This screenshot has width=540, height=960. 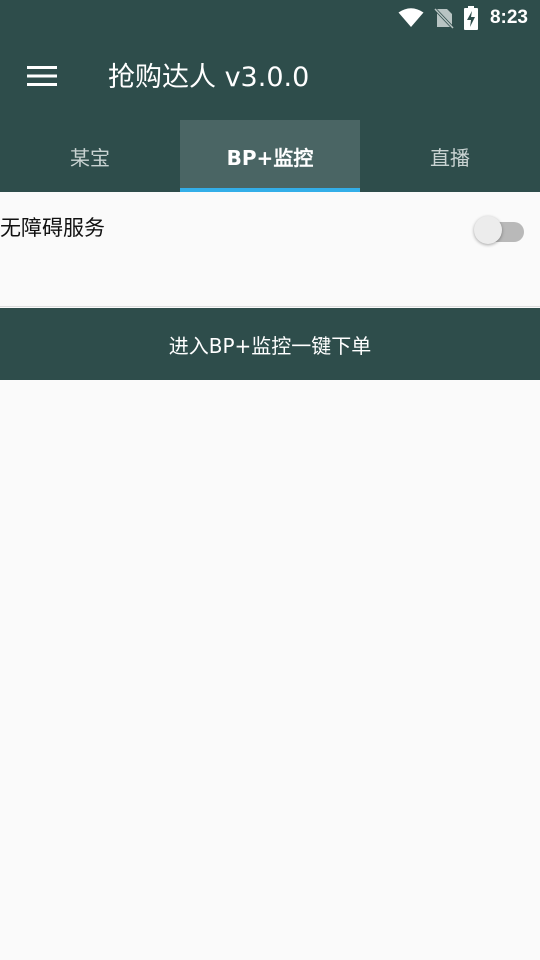 I want to click on status-icons: 8:23, so click(x=463, y=18).